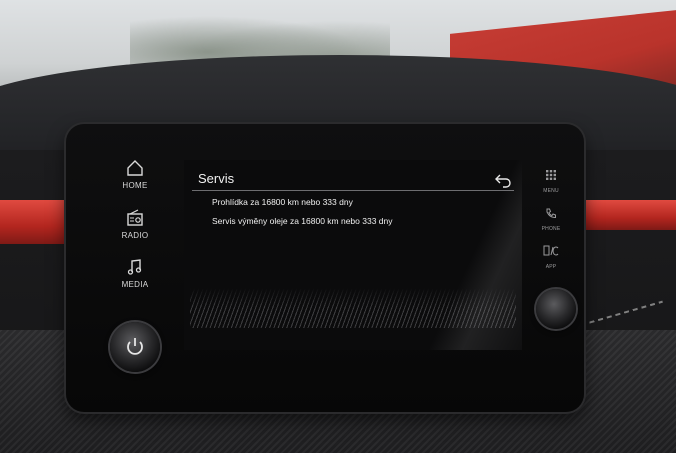 Image resolution: width=676 pixels, height=453 pixels. I want to click on phone-label: PHONE, so click(551, 229).